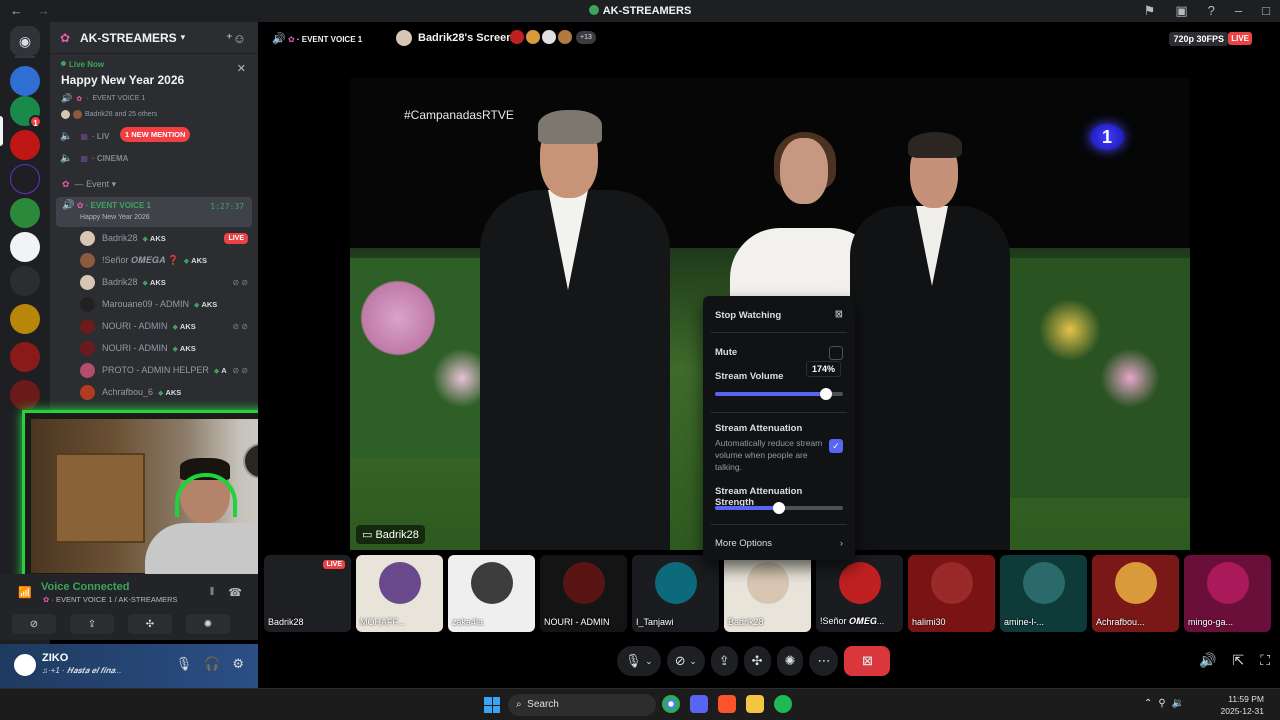  Describe the element at coordinates (154, 260) in the screenshot. I see `voice-member: !Señor 𝑶𝑴𝑬𝑮𝑨 ❓ AKS` at that location.